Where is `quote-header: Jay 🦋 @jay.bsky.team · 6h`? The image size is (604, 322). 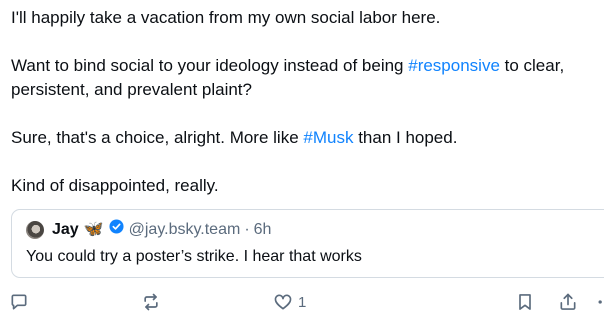
quote-header: Jay 🦋 @jay.bsky.team · 6h is located at coordinates (148, 230).